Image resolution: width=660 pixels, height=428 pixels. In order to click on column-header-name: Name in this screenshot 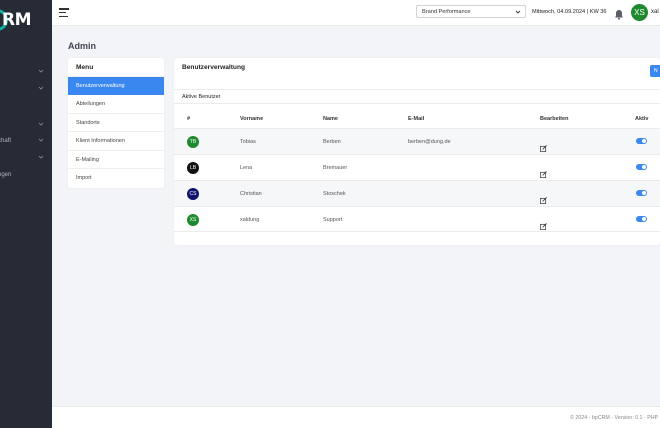, I will do `click(330, 119)`.